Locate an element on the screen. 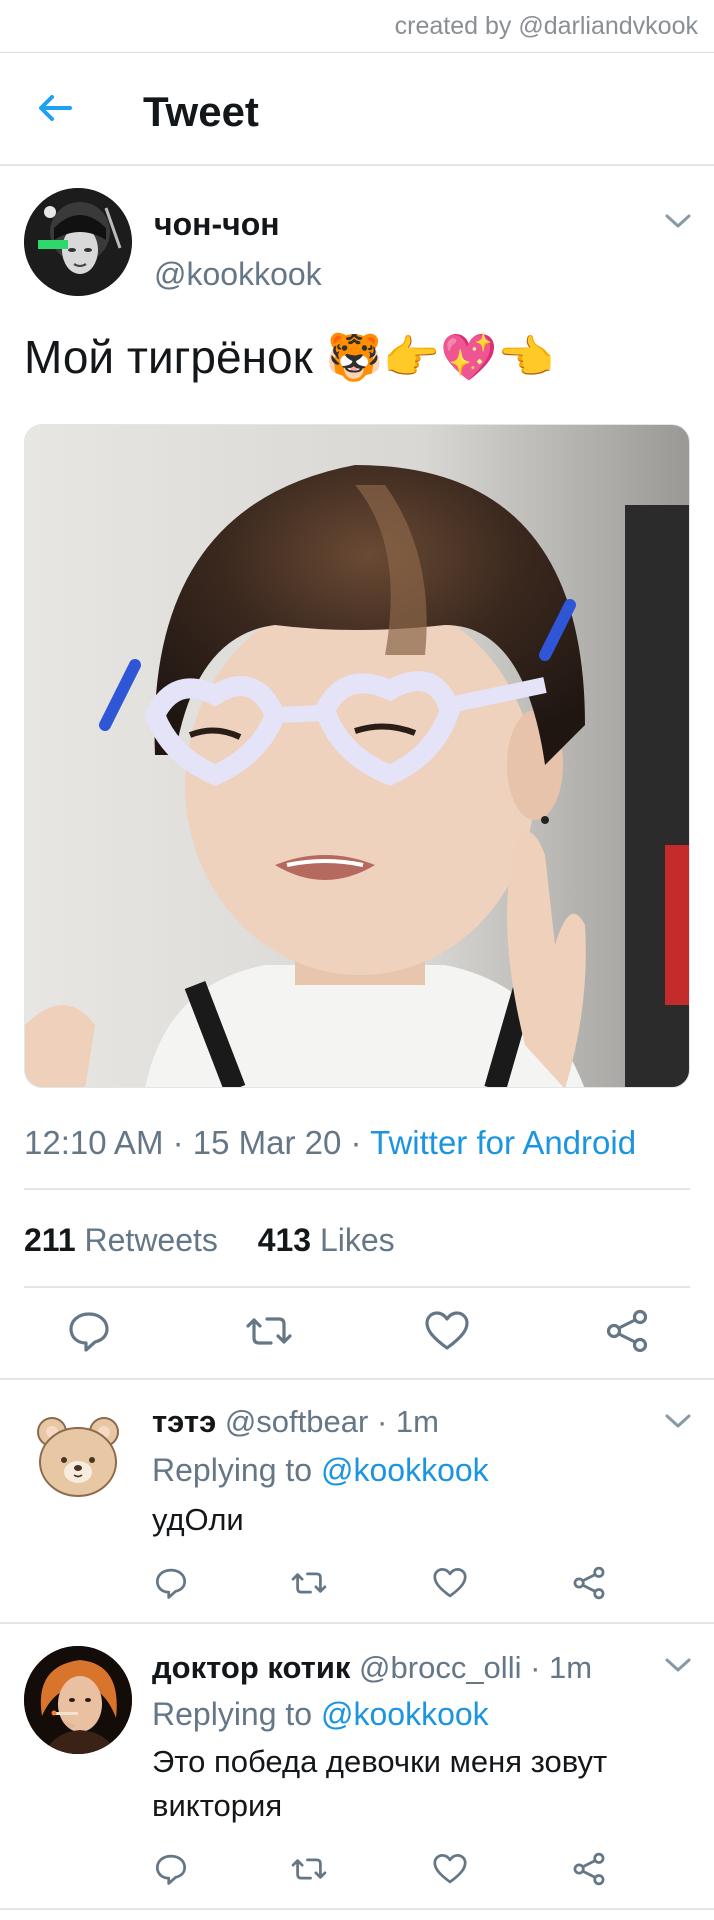 This screenshot has width=714, height=1920. reply-header: тэтэ @softbear · 1m is located at coordinates (295, 1422).